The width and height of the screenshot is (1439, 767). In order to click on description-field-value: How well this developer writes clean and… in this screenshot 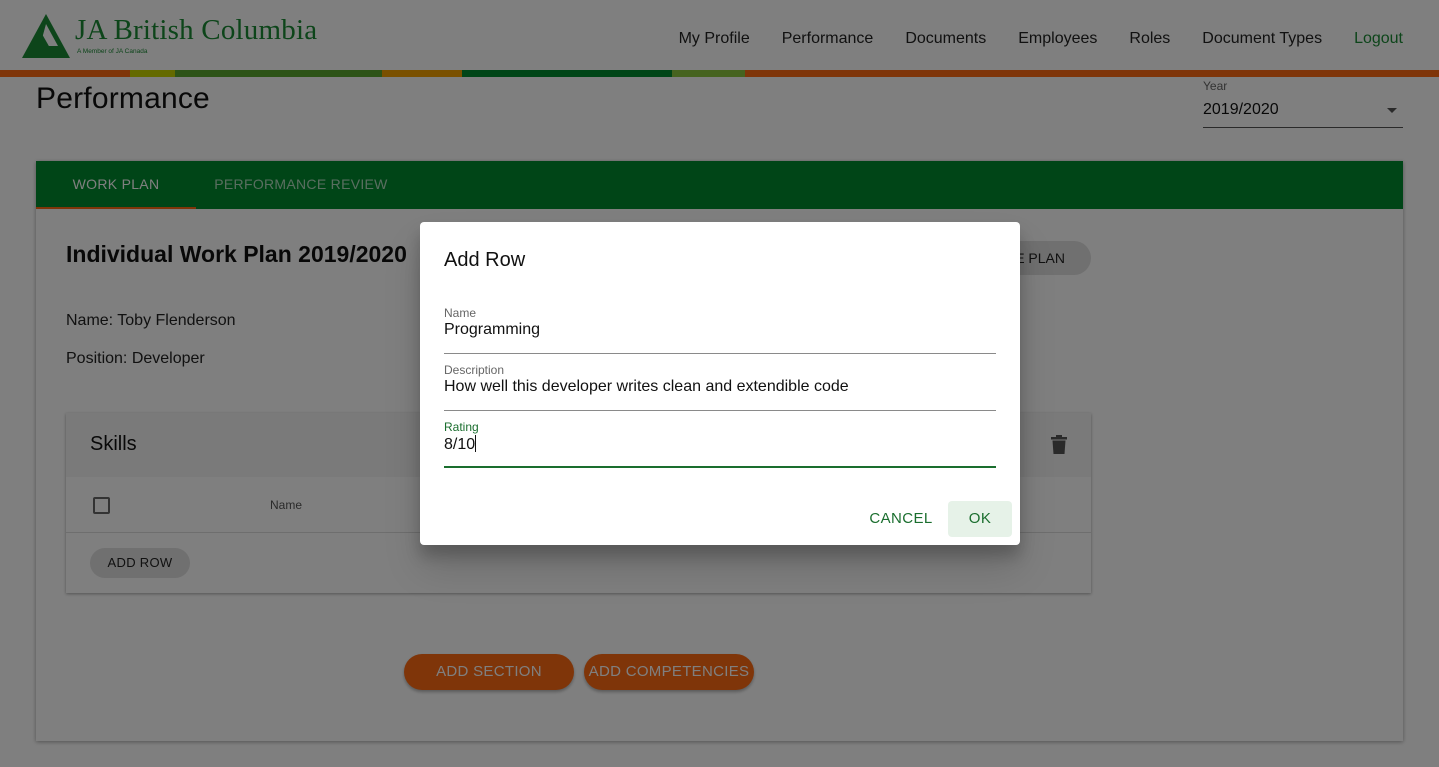, I will do `click(646, 386)`.